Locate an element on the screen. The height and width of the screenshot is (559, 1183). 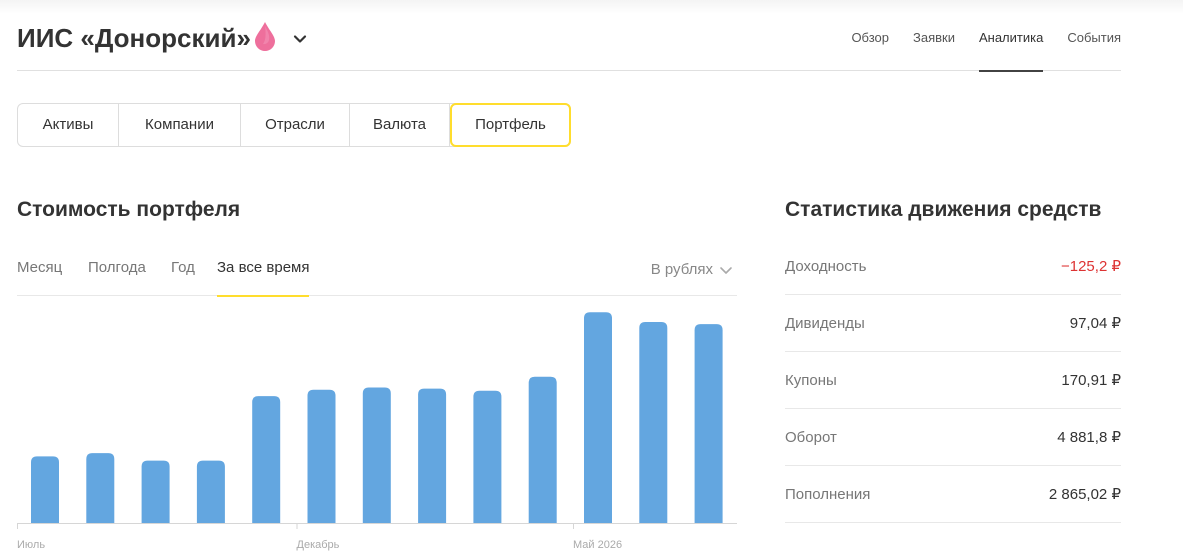
segment-industries: Отрасли is located at coordinates (295, 125).